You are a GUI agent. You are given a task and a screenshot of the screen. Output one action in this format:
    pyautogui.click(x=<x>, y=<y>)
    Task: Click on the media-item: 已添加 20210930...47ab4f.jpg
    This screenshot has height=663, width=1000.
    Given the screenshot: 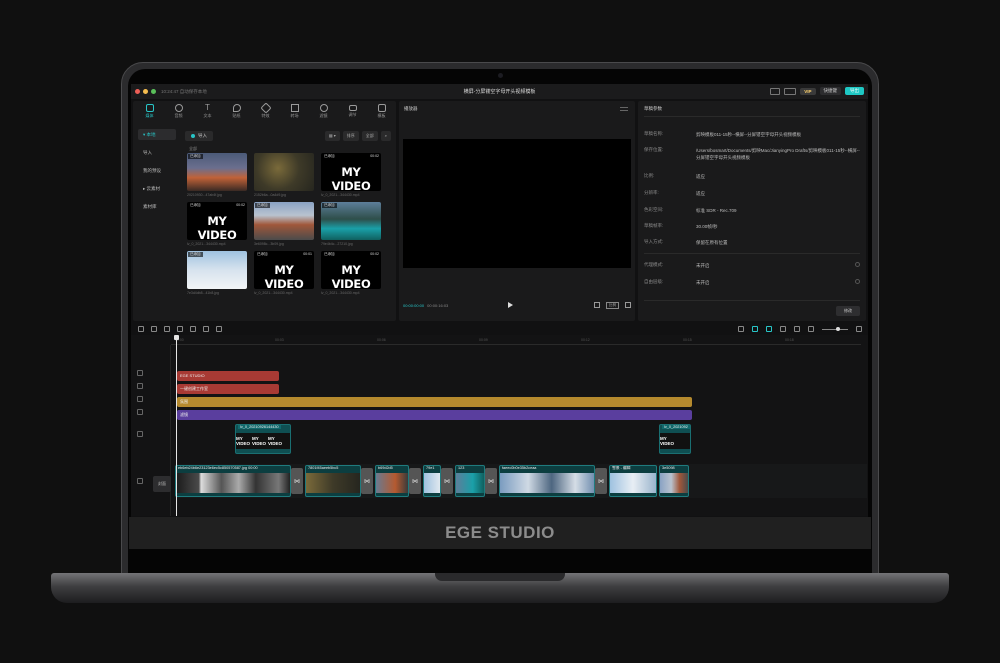 What is the action you would take?
    pyautogui.click(x=217, y=175)
    